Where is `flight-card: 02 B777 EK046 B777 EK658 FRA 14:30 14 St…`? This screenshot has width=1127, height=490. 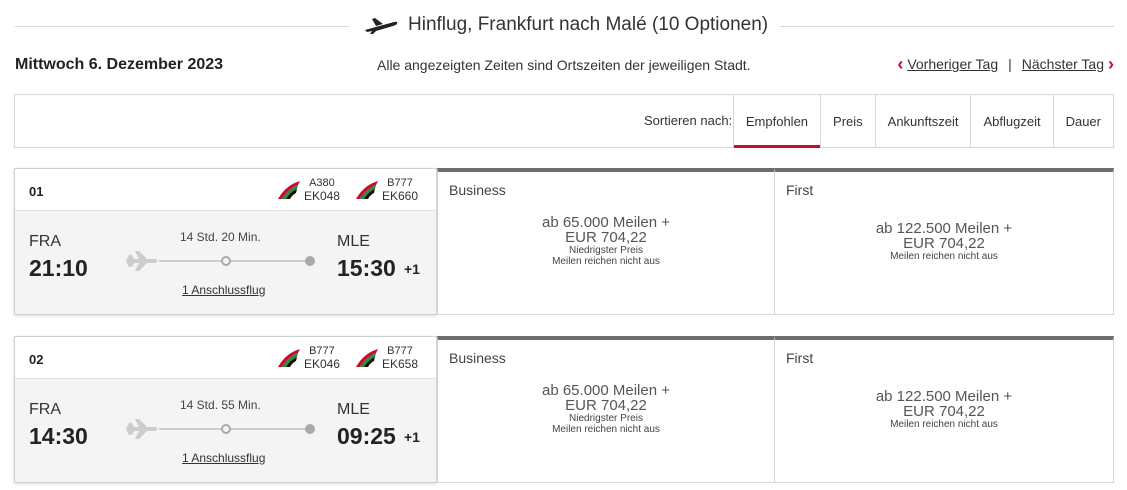
flight-card: 02 B777 EK046 B777 EK658 FRA 14:30 14 St… is located at coordinates (225, 409).